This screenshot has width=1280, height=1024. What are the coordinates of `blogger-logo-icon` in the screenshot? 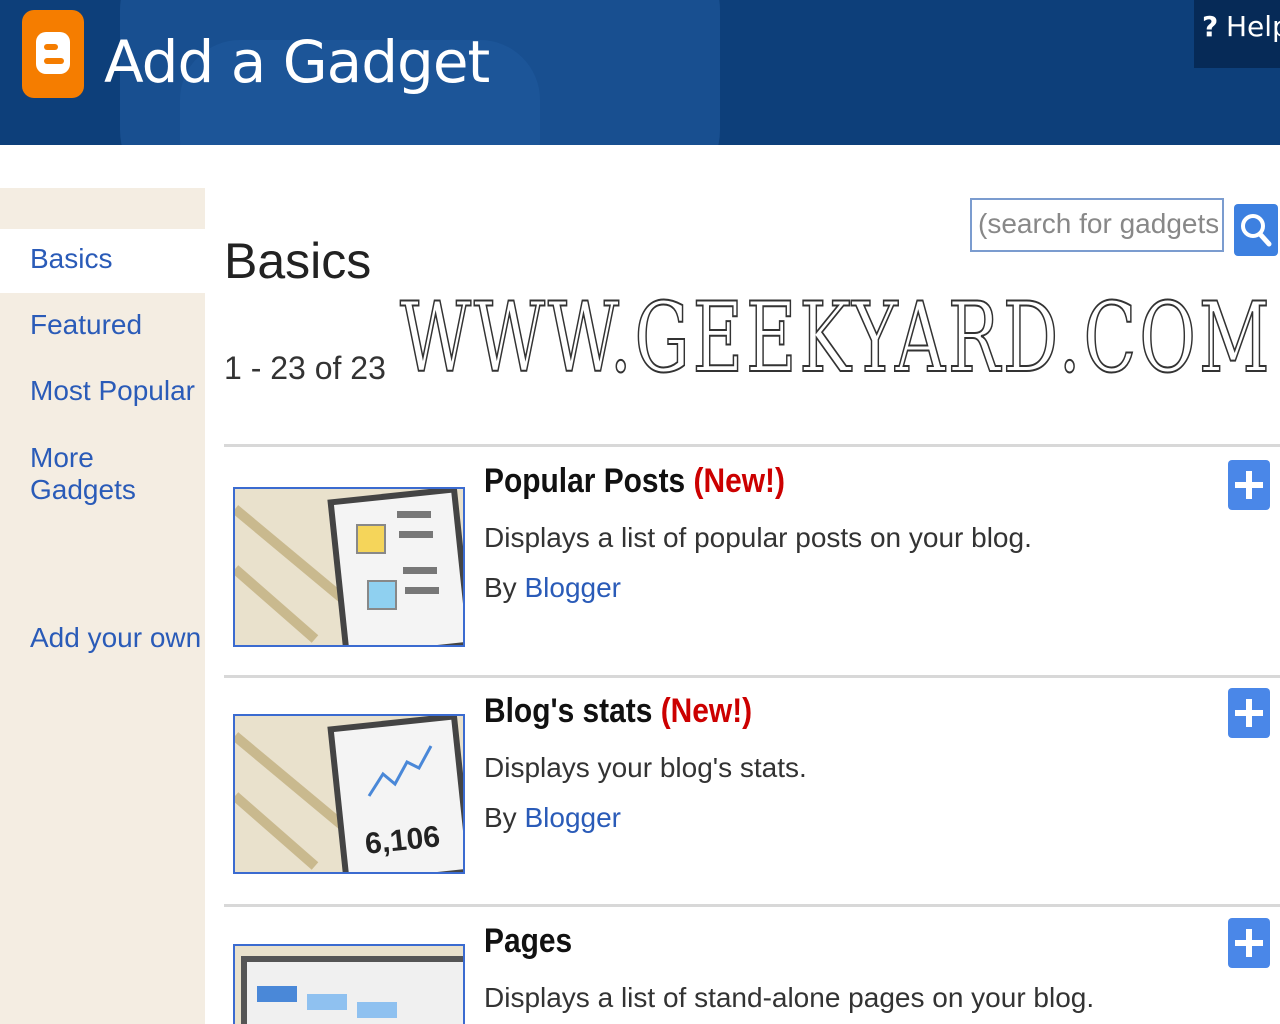 It's located at (53, 54).